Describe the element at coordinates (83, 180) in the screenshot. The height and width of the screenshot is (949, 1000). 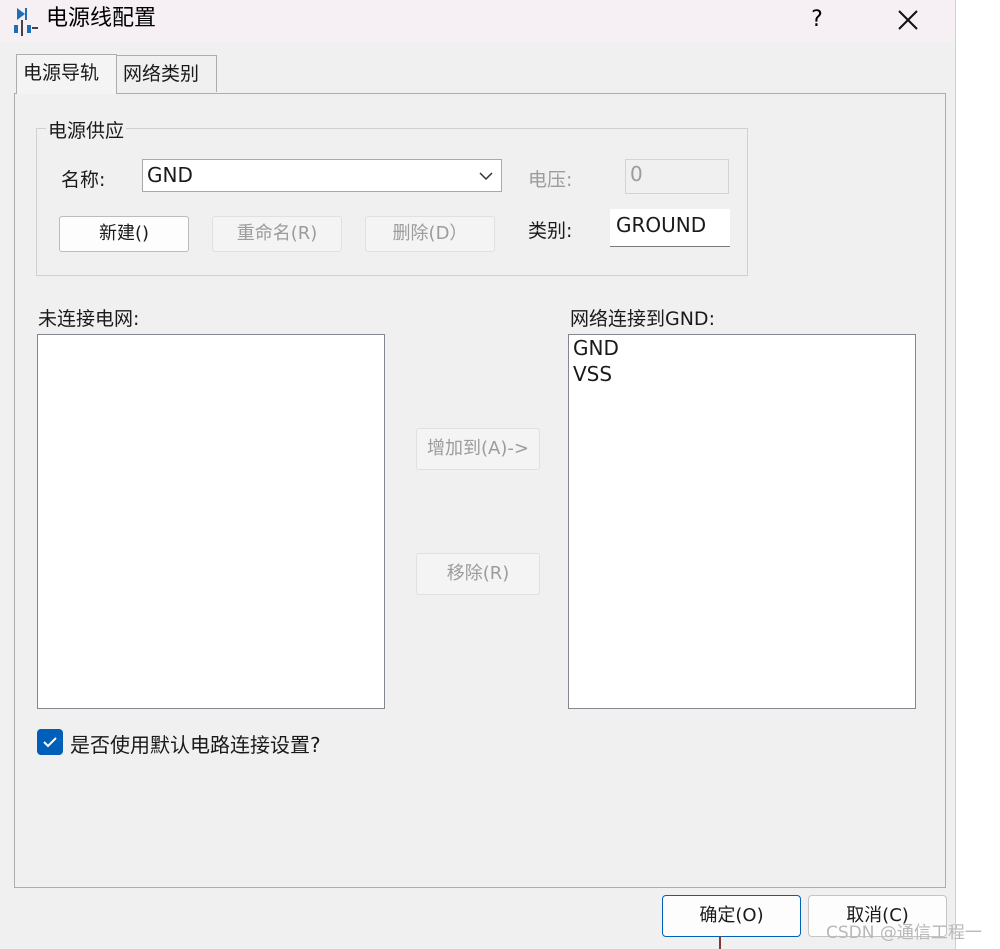
I see `name-label: 名称:` at that location.